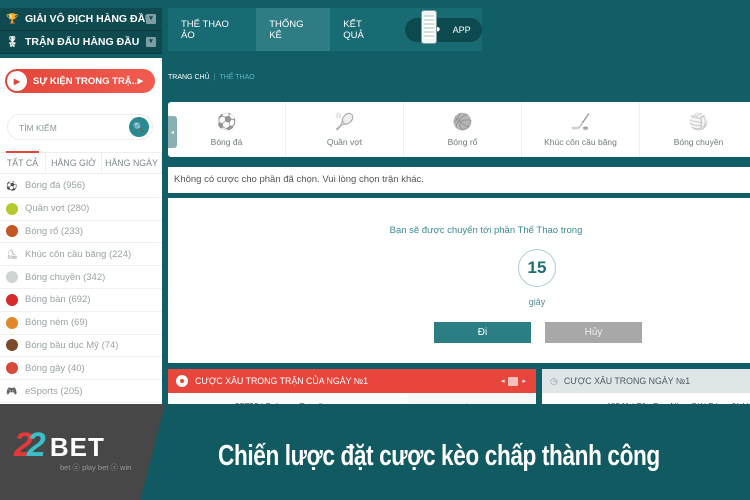 Image resolution: width=750 pixels, height=500 pixels. I want to click on sport-list-item: Bóng chuyền (342), so click(81, 277).